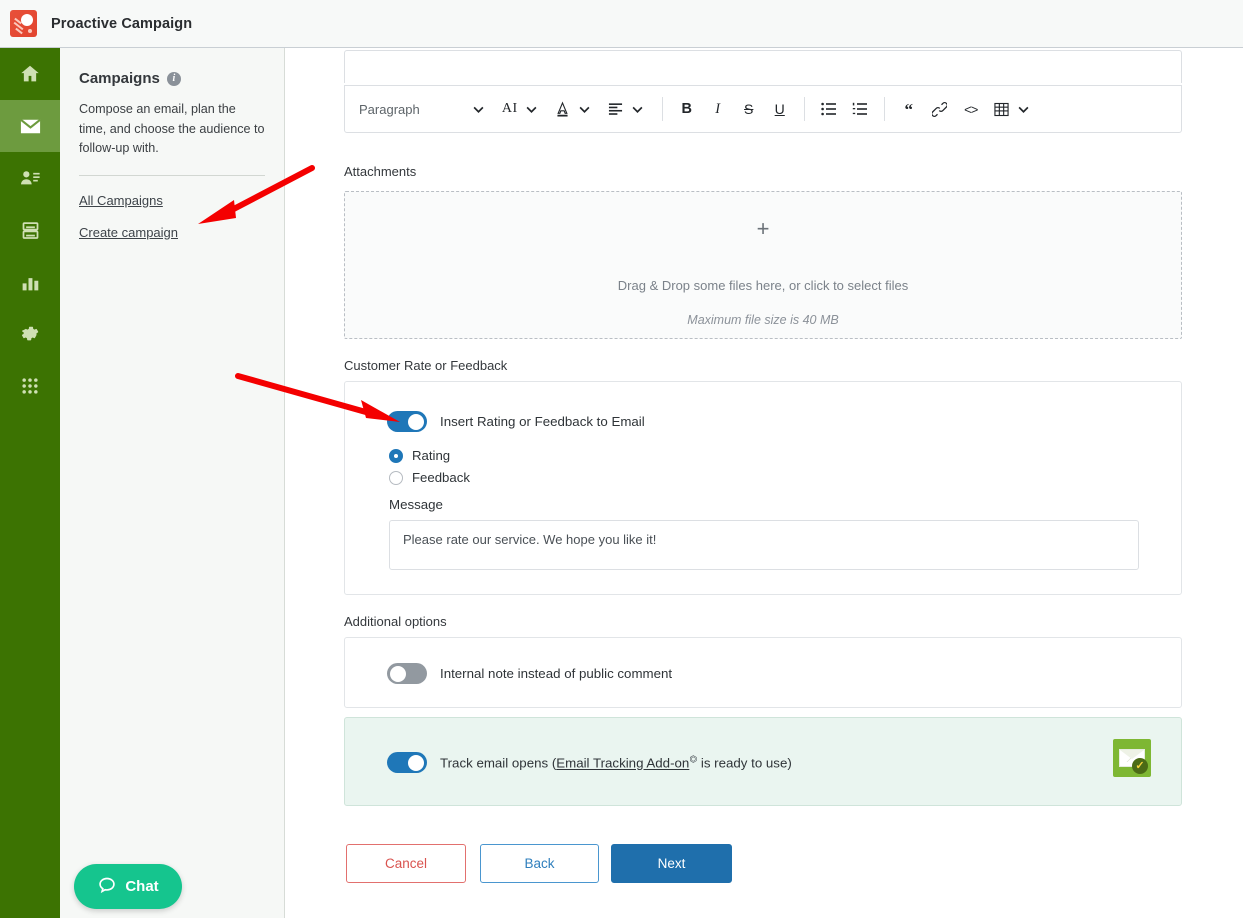  I want to click on left-nav-rail, so click(30, 483).